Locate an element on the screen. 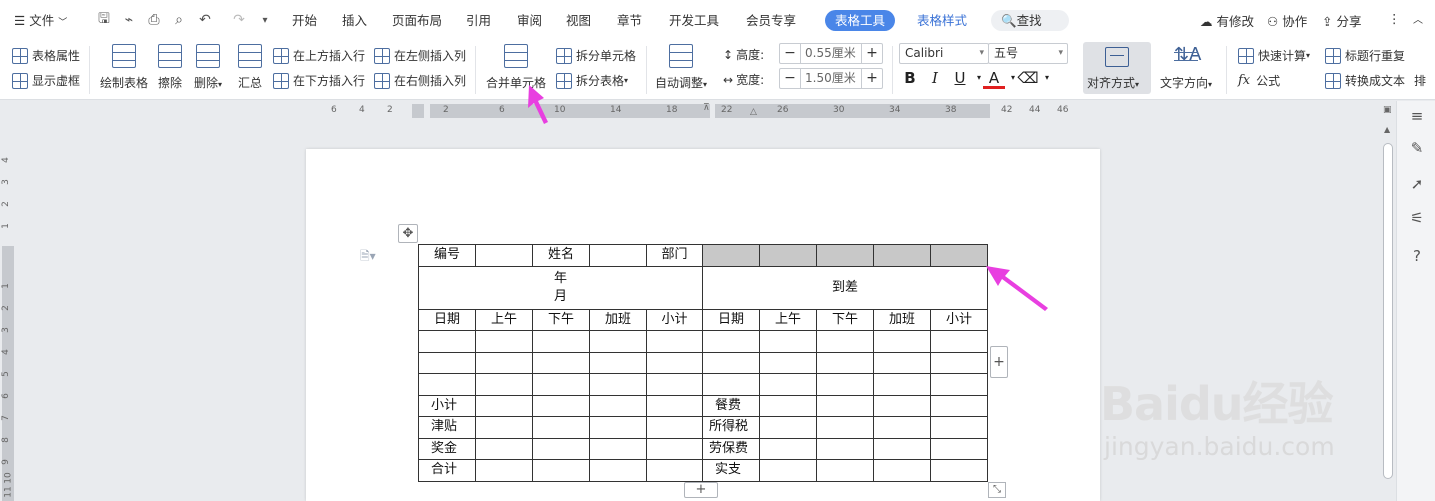  pen-icon: ✎ is located at coordinates (1417, 148).